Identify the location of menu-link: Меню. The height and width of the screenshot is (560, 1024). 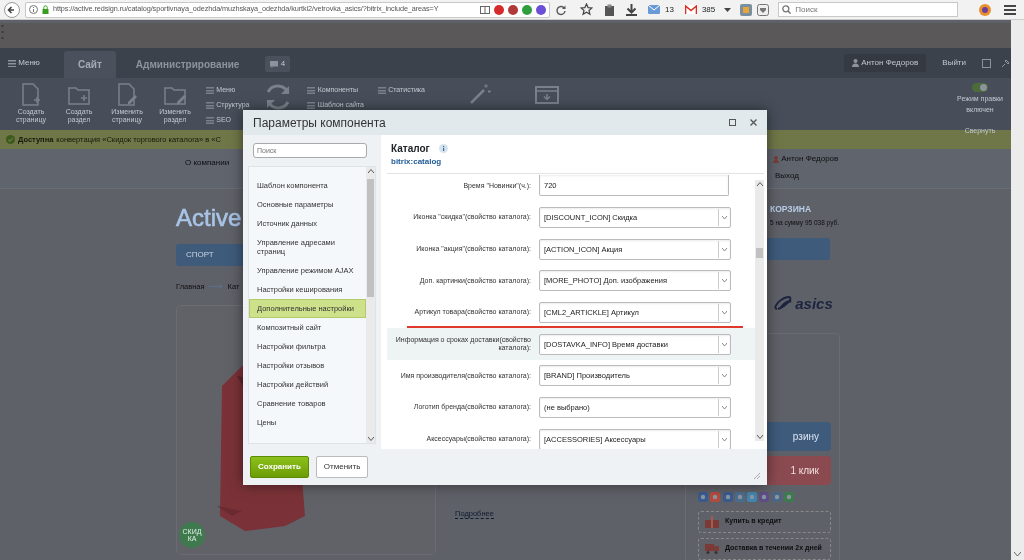
(29, 63).